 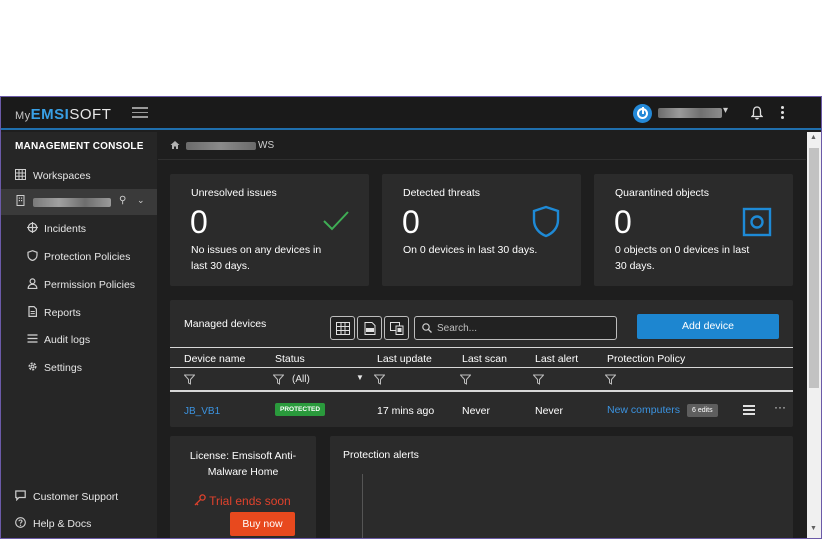 I want to click on building-icon, so click(x=20, y=200).